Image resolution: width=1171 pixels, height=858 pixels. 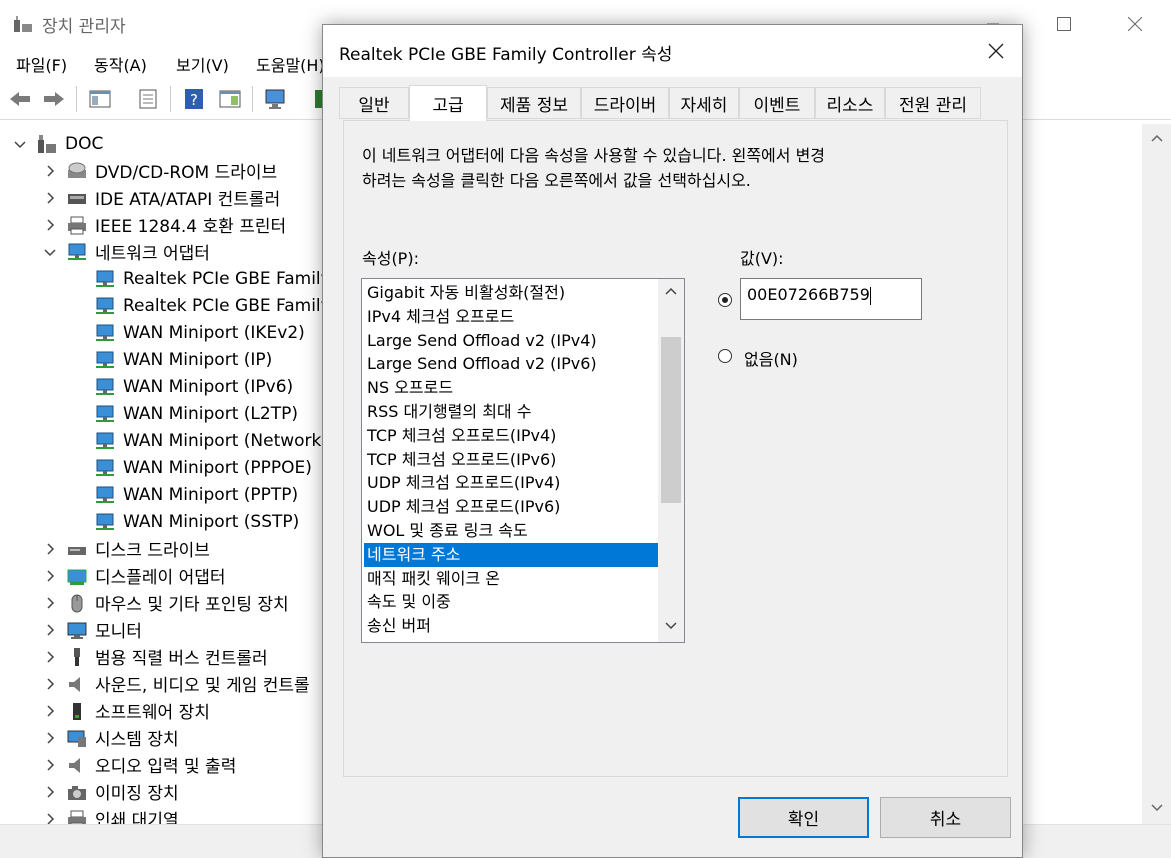 What do you see at coordinates (230, 99) in the screenshot?
I see `action-pane-button` at bounding box center [230, 99].